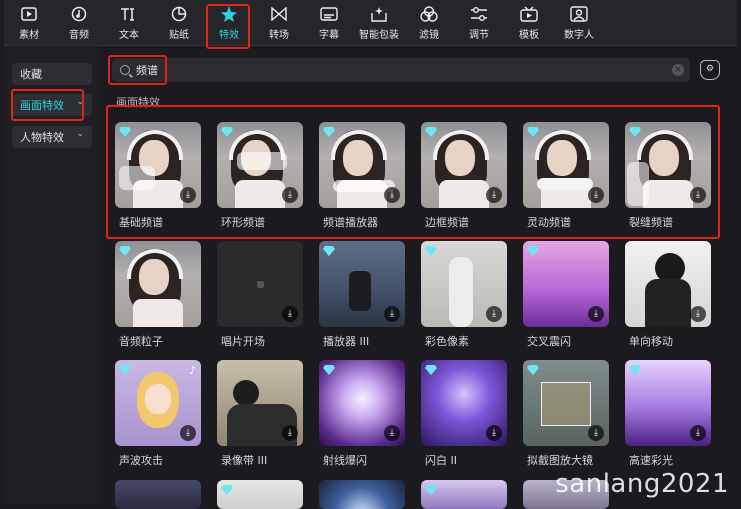 The width and height of the screenshot is (741, 509). I want to click on media-icon, so click(29, 14).